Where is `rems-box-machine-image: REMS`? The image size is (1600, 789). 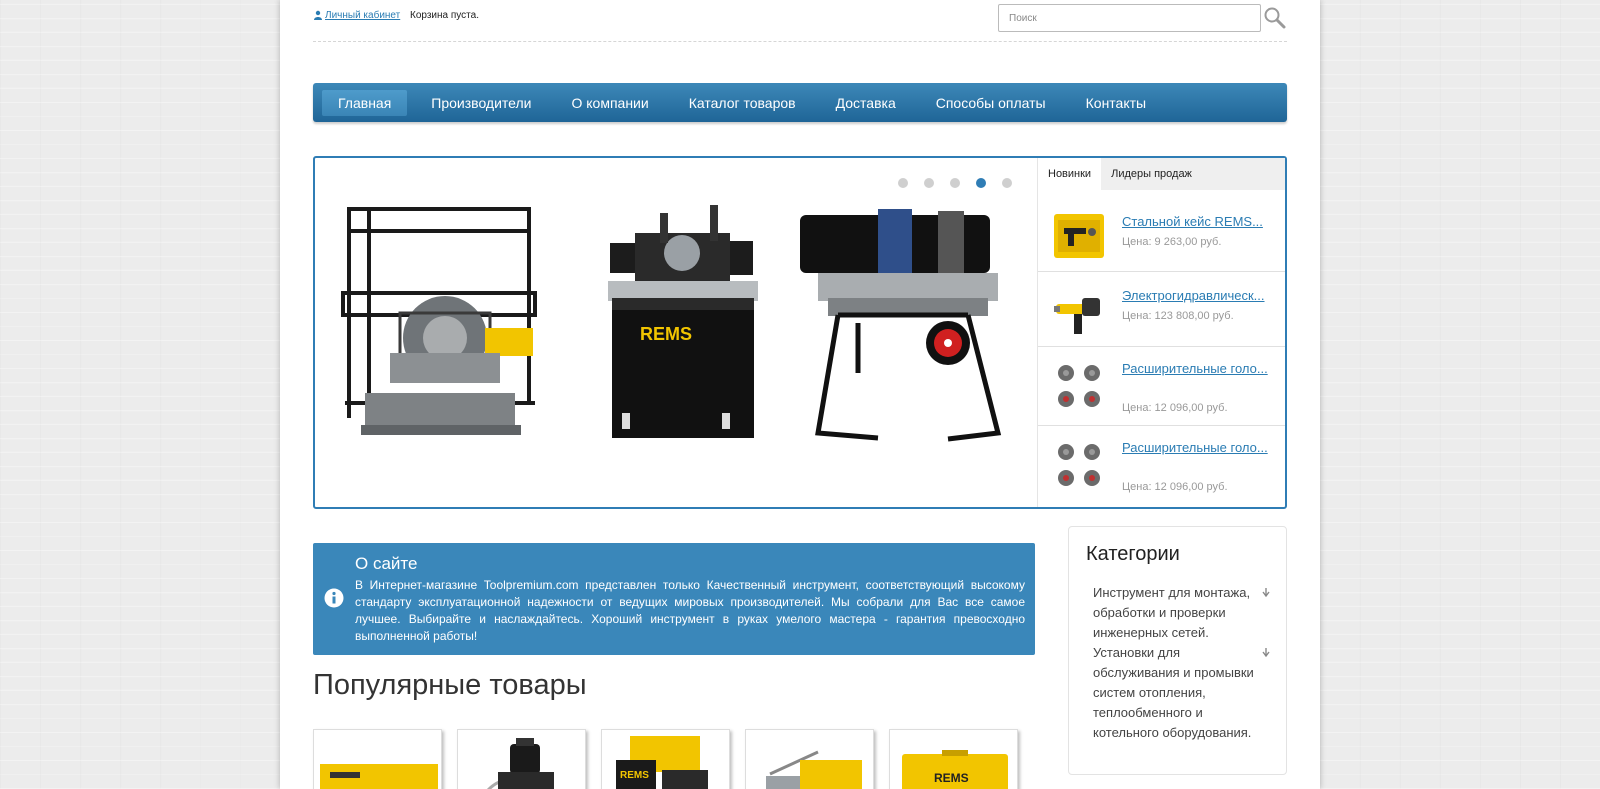
rems-box-machine-image: REMS is located at coordinates (682, 325).